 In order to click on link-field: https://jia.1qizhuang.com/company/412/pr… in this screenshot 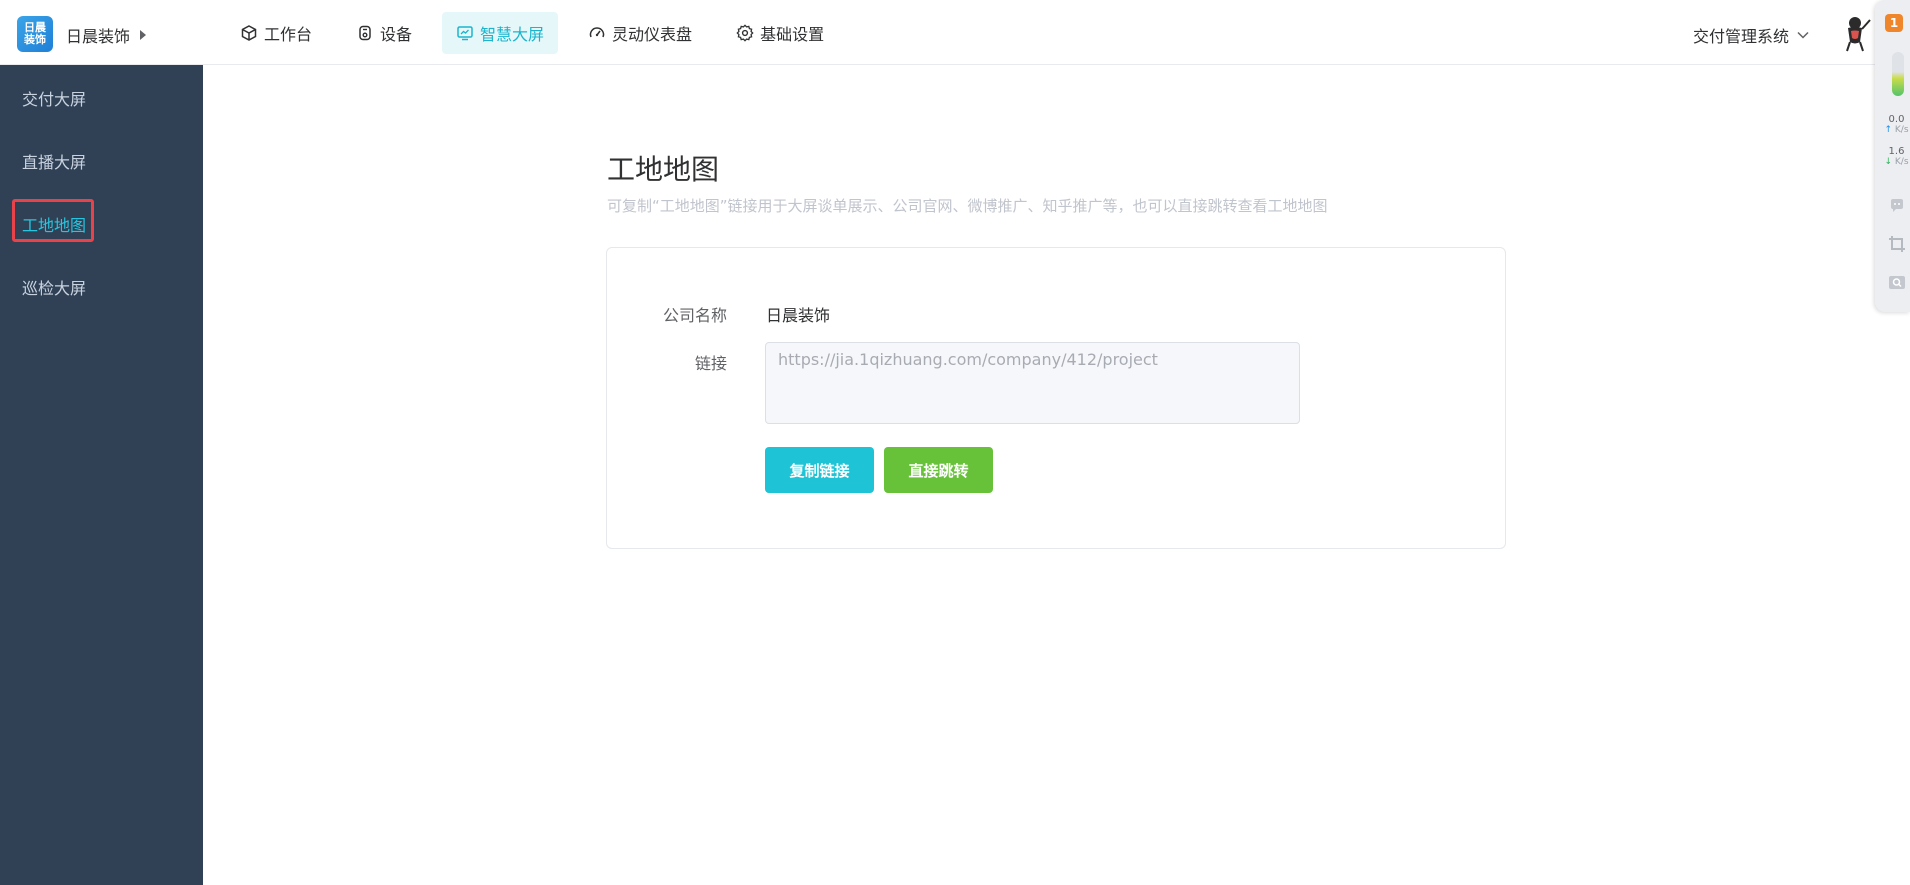, I will do `click(1032, 383)`.